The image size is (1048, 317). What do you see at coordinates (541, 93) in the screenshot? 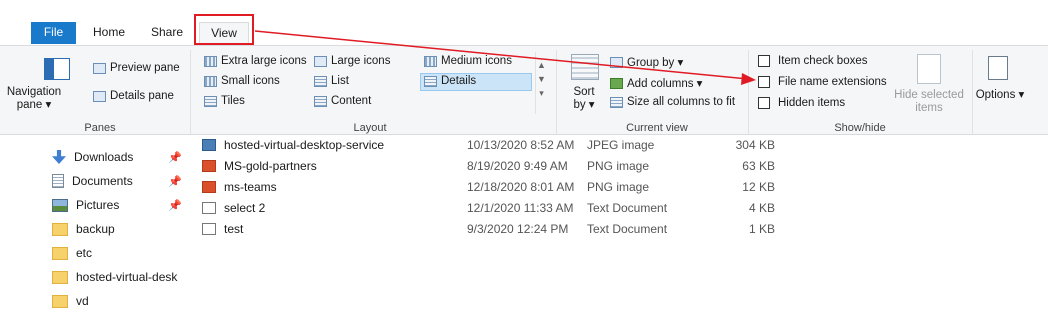
I see `expand-gallery-icon: ▾` at bounding box center [541, 93].